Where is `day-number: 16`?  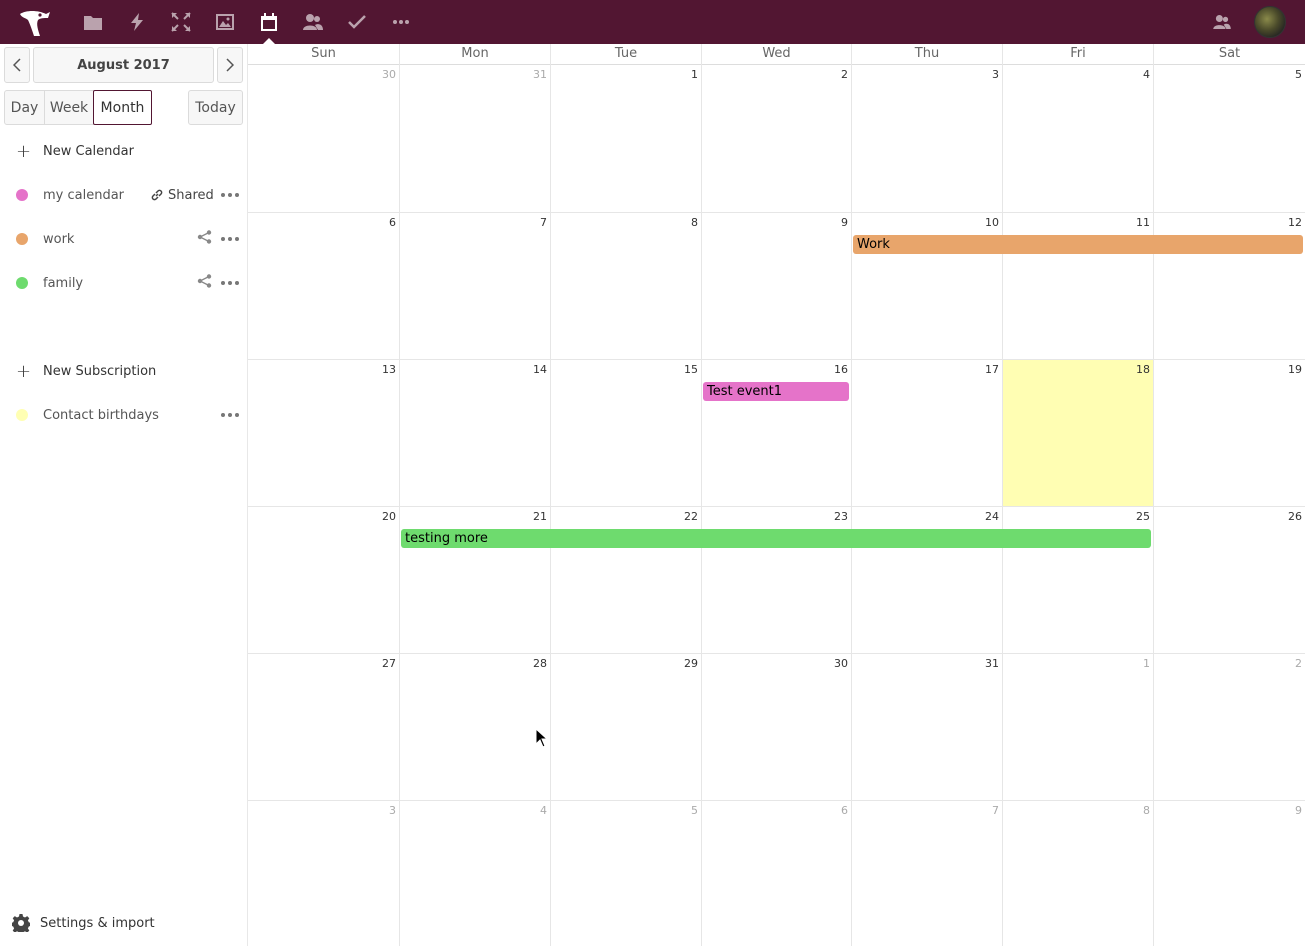 day-number: 16 is located at coordinates (841, 369).